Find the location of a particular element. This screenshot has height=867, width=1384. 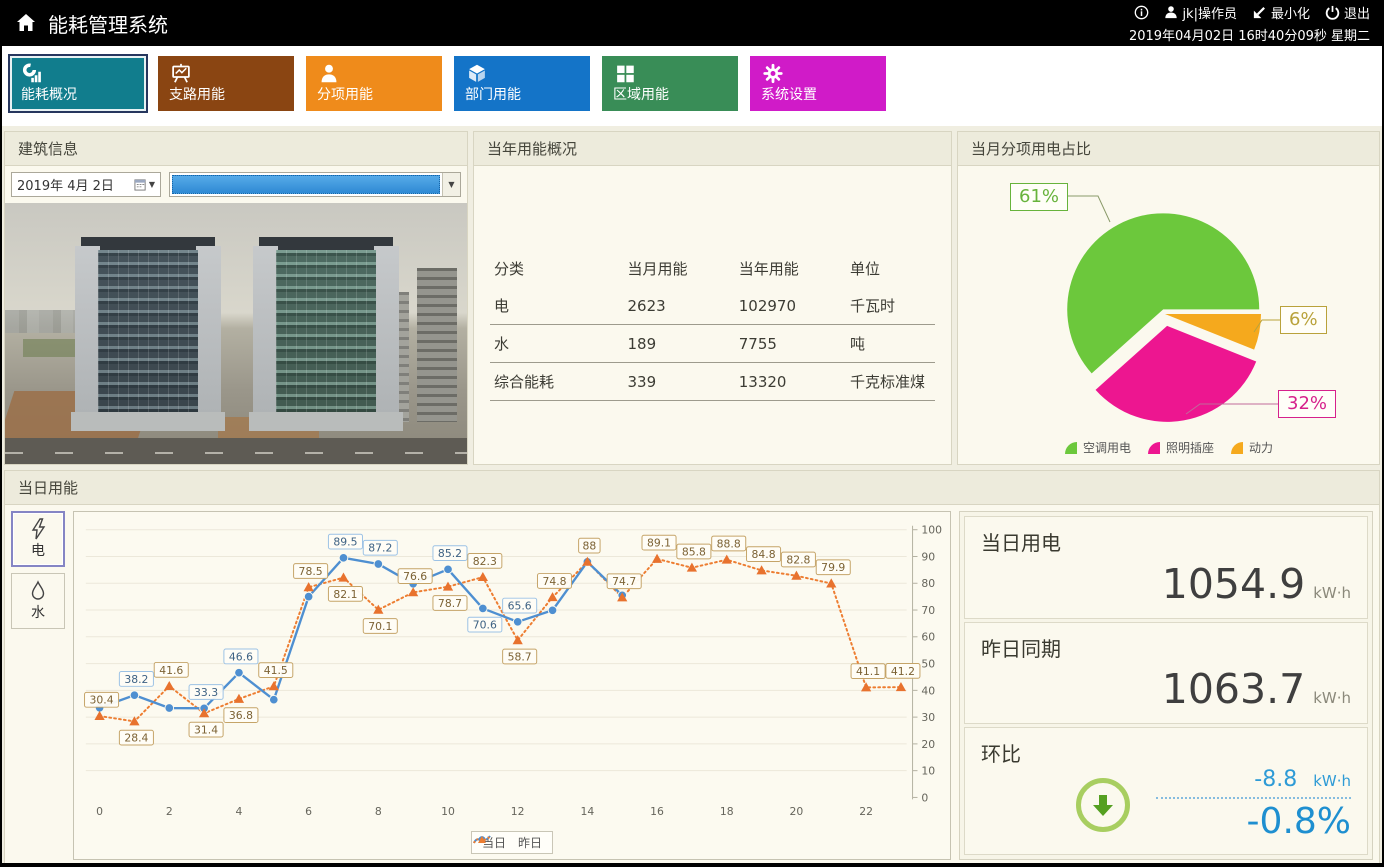

energy-type-label: 水 is located at coordinates (38, 613).